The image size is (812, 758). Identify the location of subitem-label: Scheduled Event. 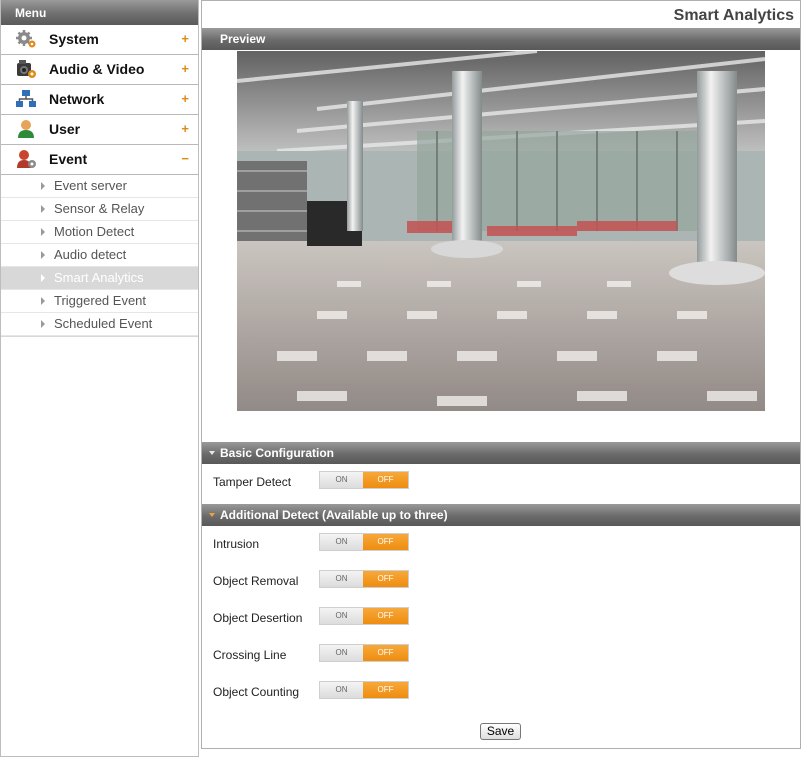
(103, 323).